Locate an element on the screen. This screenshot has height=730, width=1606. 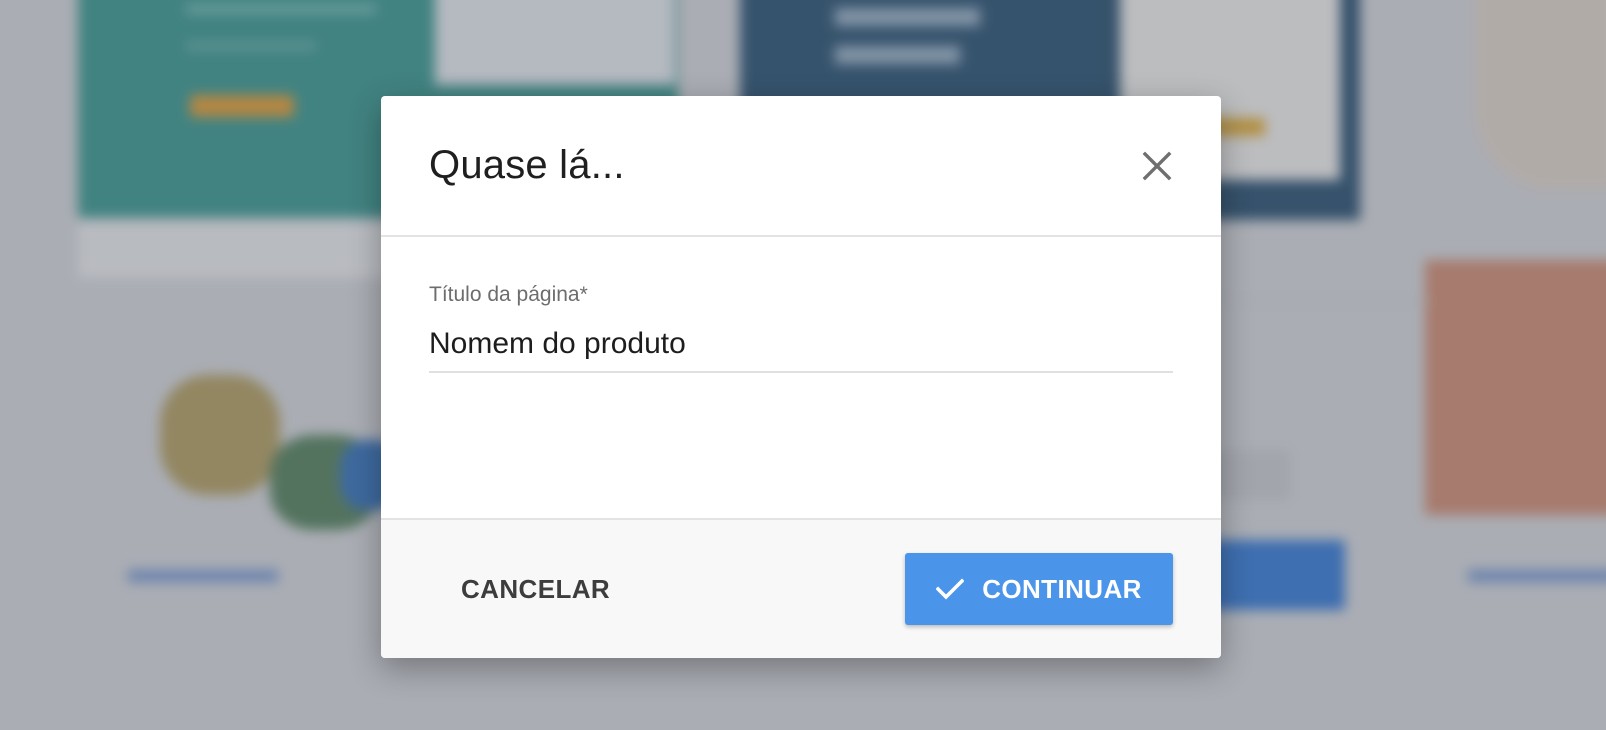
page-title-label: Título da página* is located at coordinates (508, 294).